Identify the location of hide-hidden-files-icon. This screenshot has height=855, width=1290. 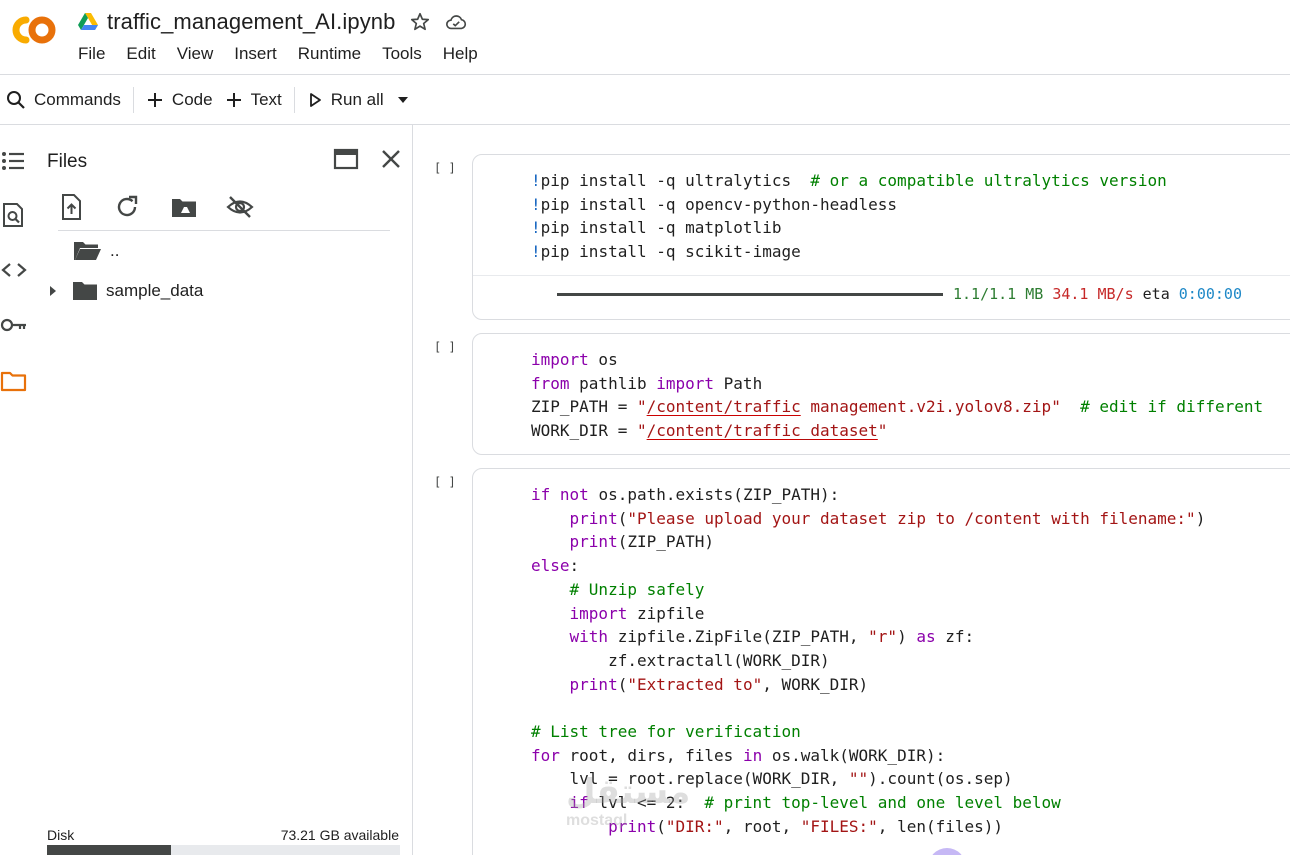
(240, 207).